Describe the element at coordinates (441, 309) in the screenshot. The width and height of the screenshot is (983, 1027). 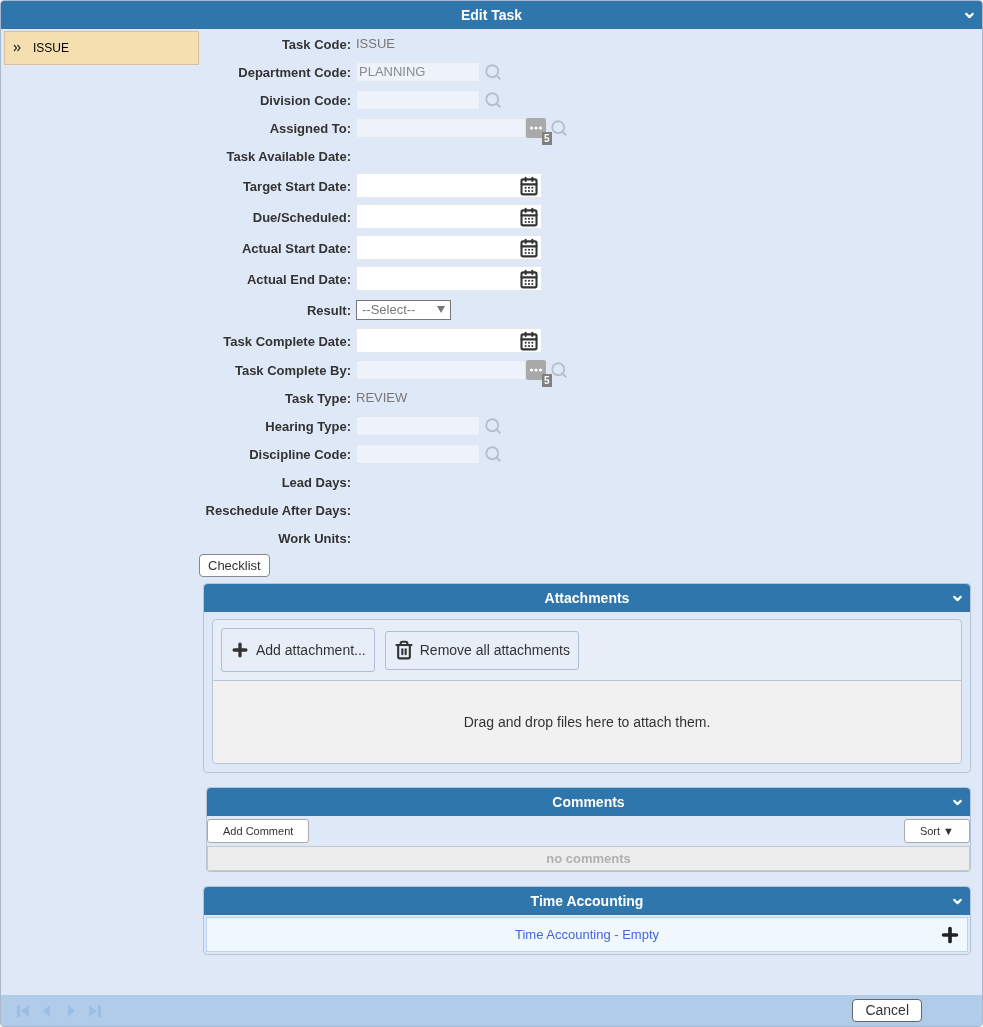
I see `dropdown-arrow-icon` at that location.